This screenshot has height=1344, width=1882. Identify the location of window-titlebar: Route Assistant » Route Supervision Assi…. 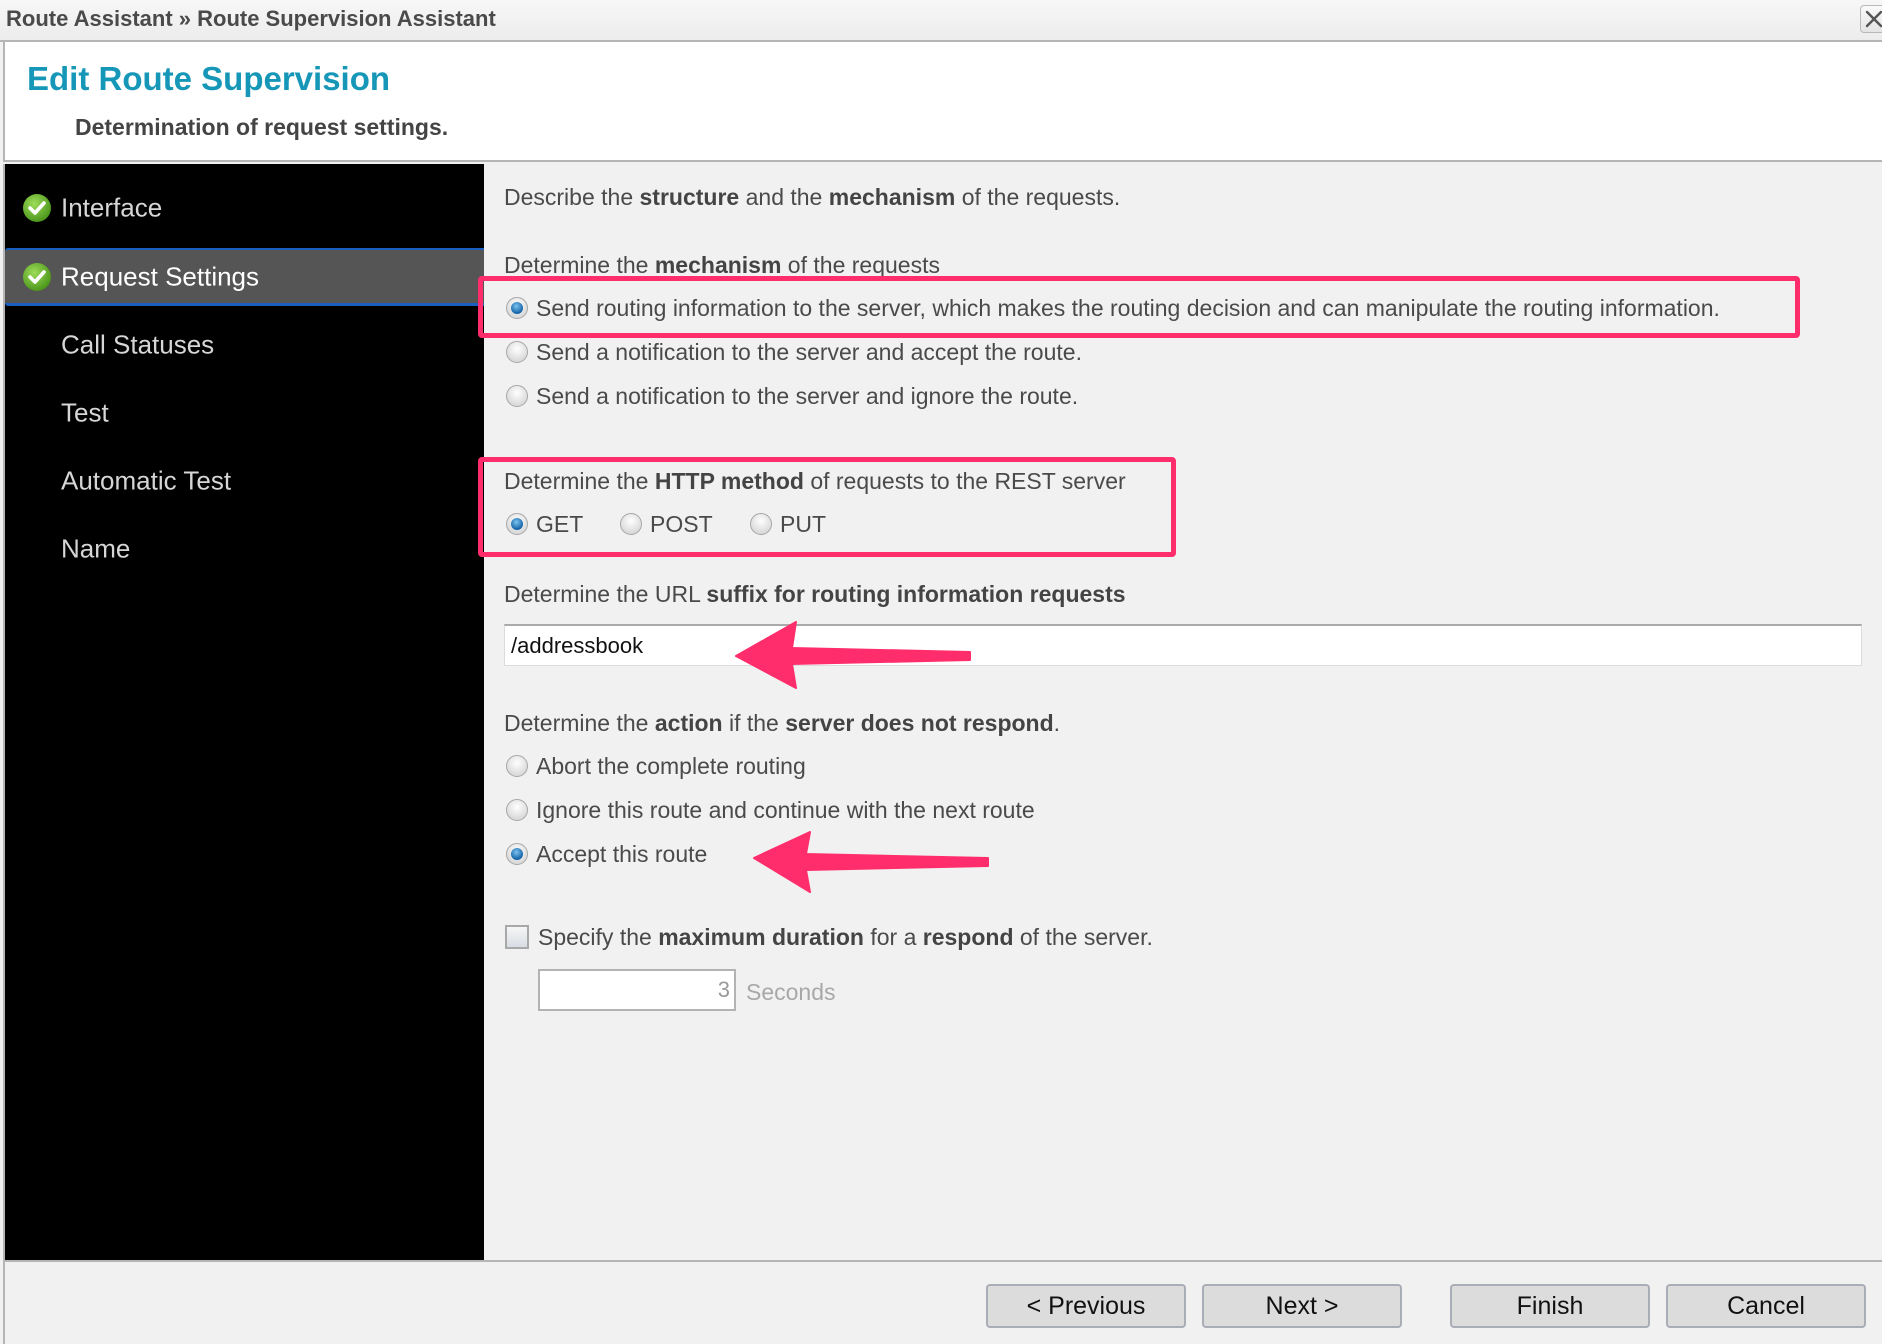
(941, 21).